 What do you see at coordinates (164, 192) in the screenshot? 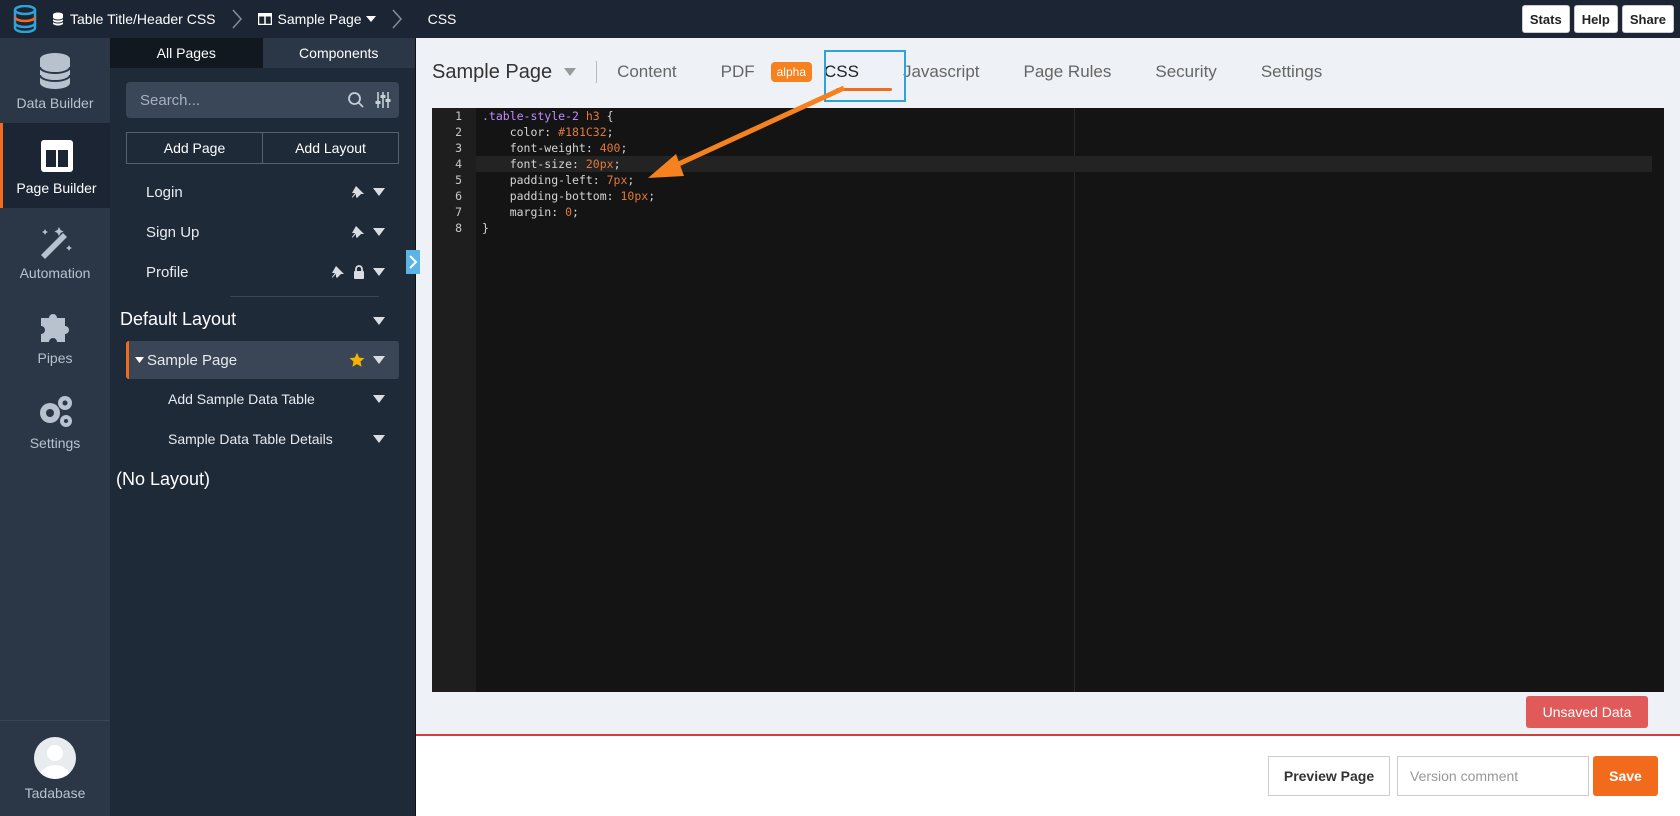
I see `page-item-label: Login` at bounding box center [164, 192].